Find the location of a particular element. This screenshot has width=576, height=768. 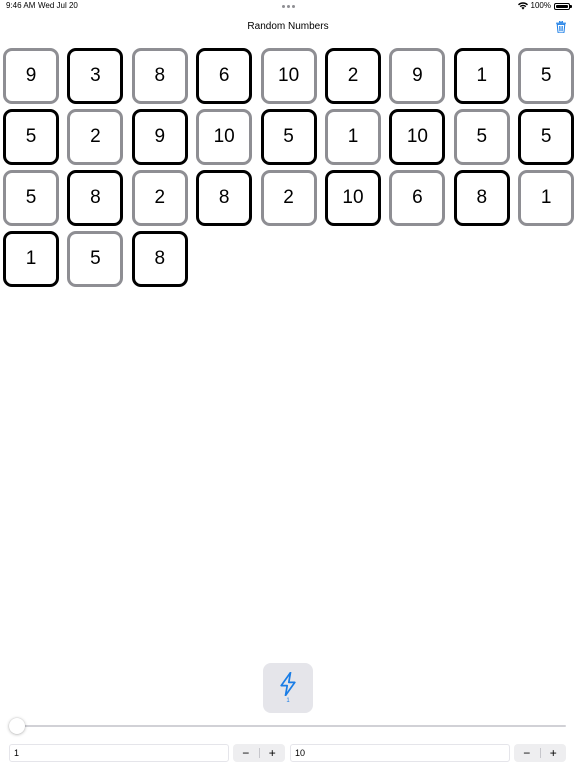

trash-button is located at coordinates (561, 27).